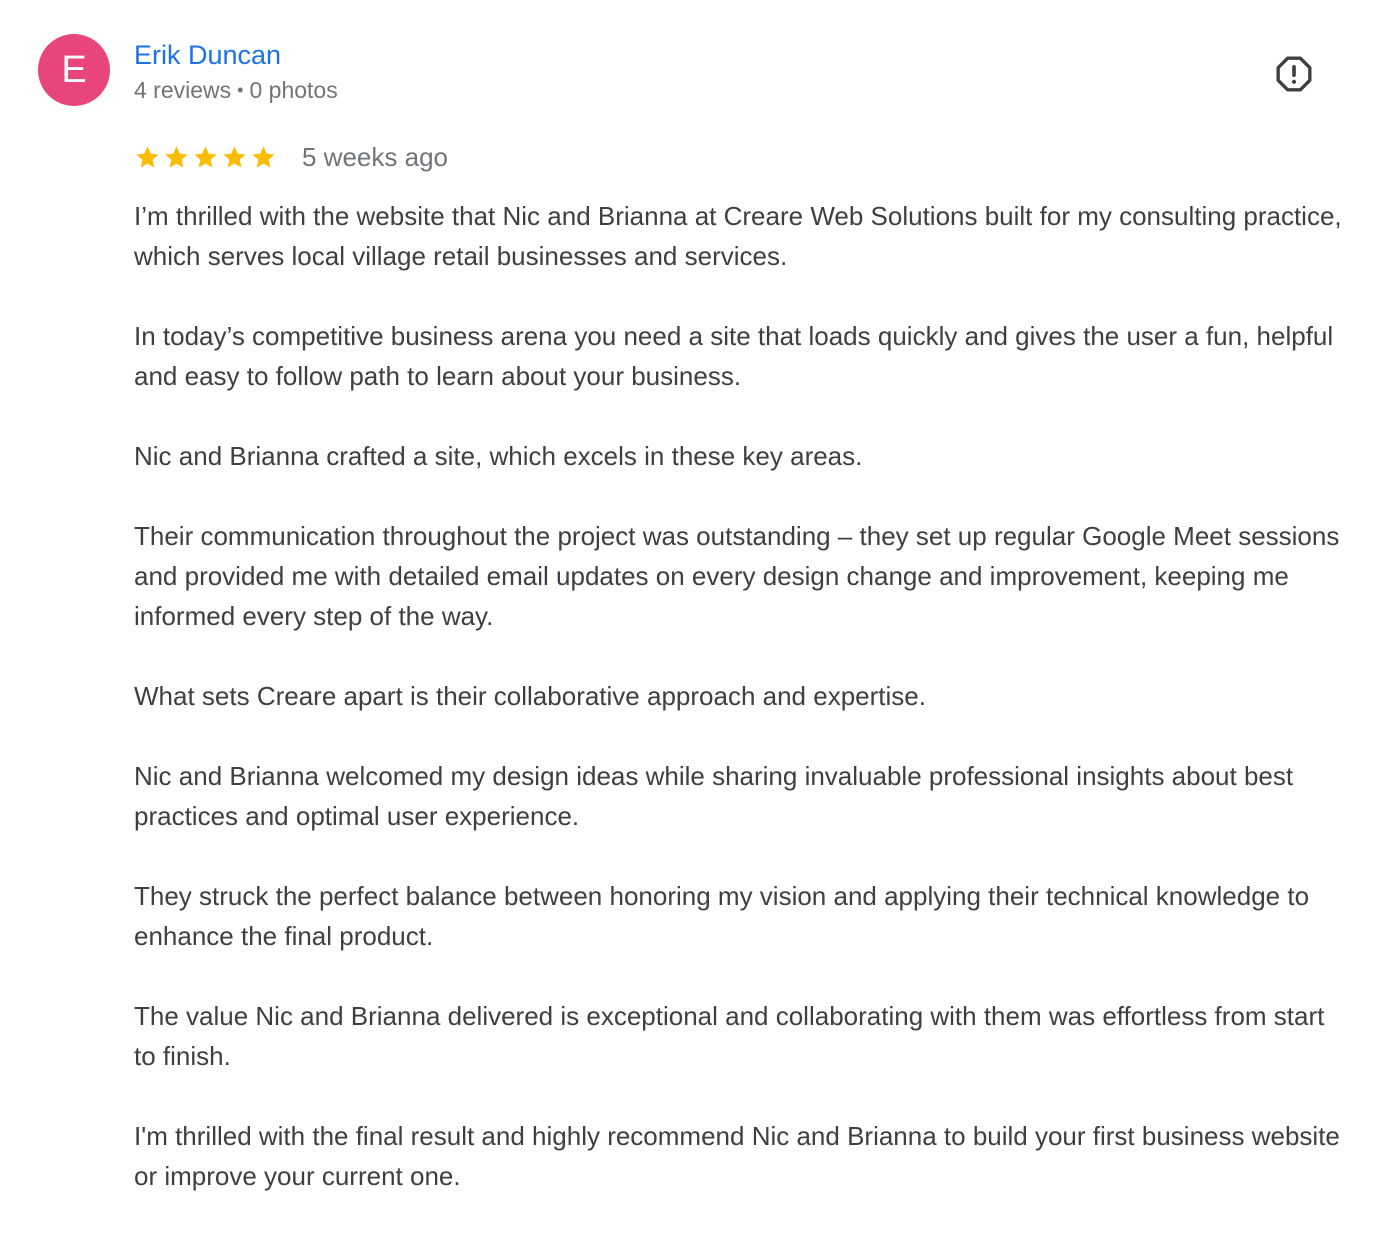  Describe the element at coordinates (236, 90) in the screenshot. I see `author-meta: 4 reviews • 0 photos` at that location.